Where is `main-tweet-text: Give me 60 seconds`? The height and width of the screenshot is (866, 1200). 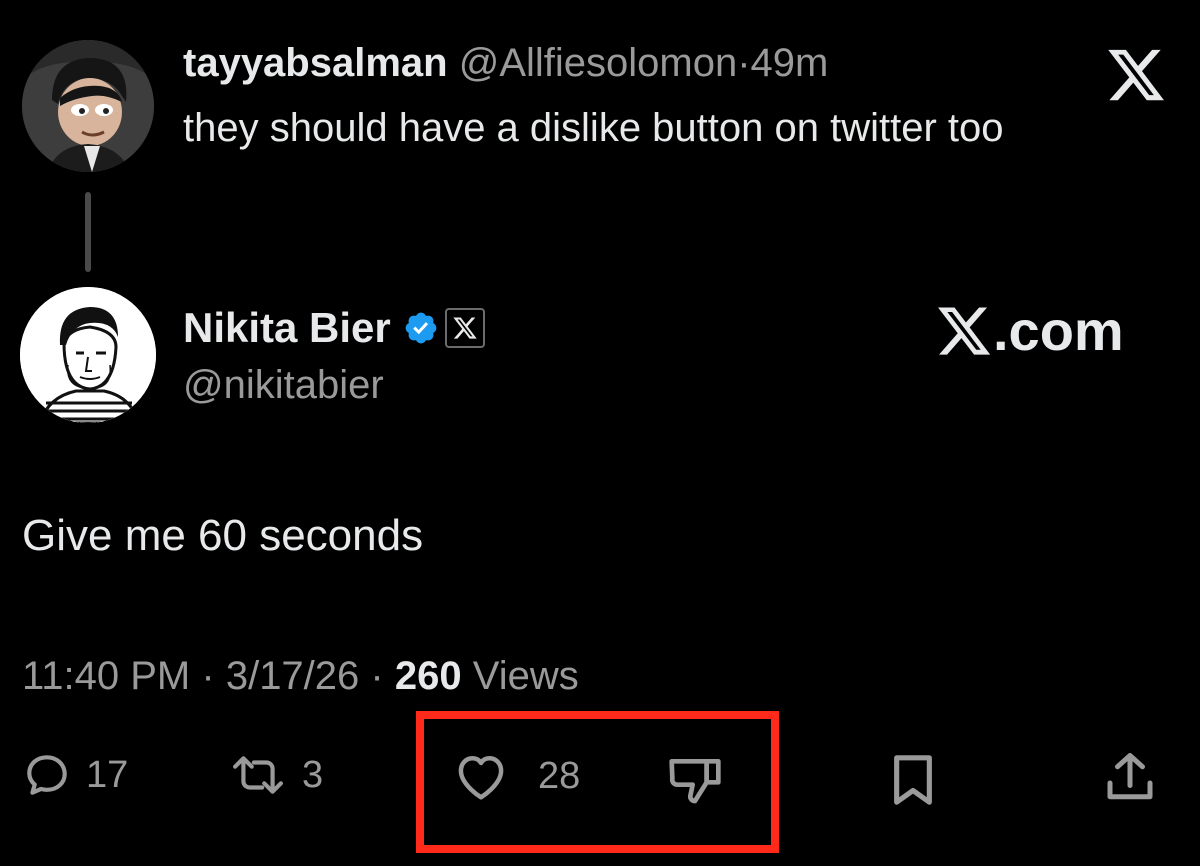 main-tweet-text: Give me 60 seconds is located at coordinates (223, 535).